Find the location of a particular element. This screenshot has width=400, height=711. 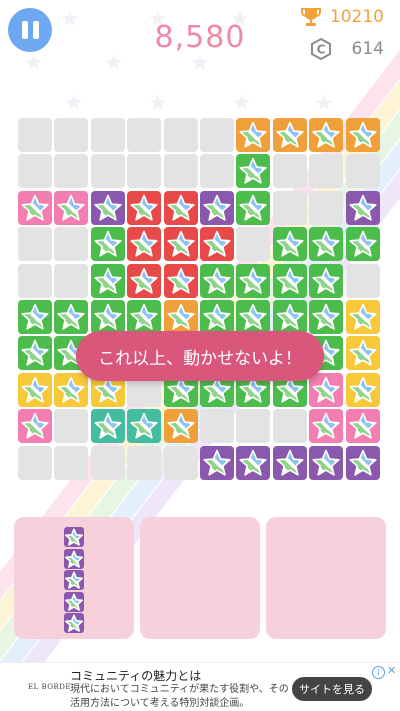

ad-cta-button: サイトを見る is located at coordinates (332, 689).